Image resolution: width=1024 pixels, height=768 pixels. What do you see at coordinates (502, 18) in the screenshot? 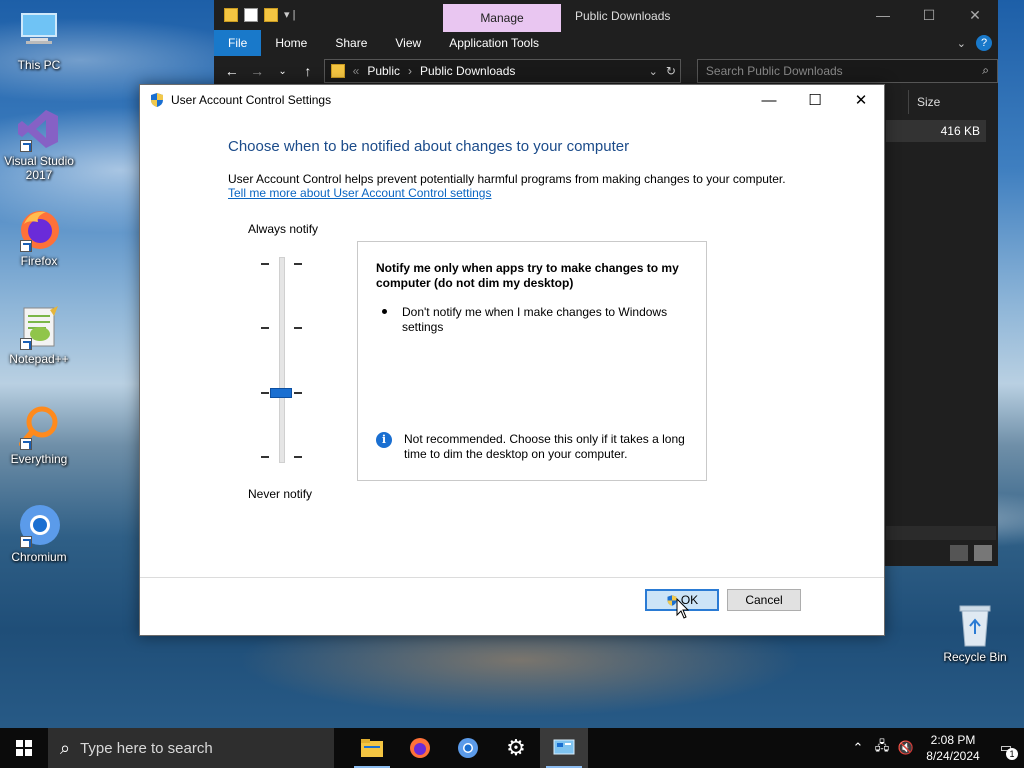
I see `tab-manage: Manage` at bounding box center [502, 18].